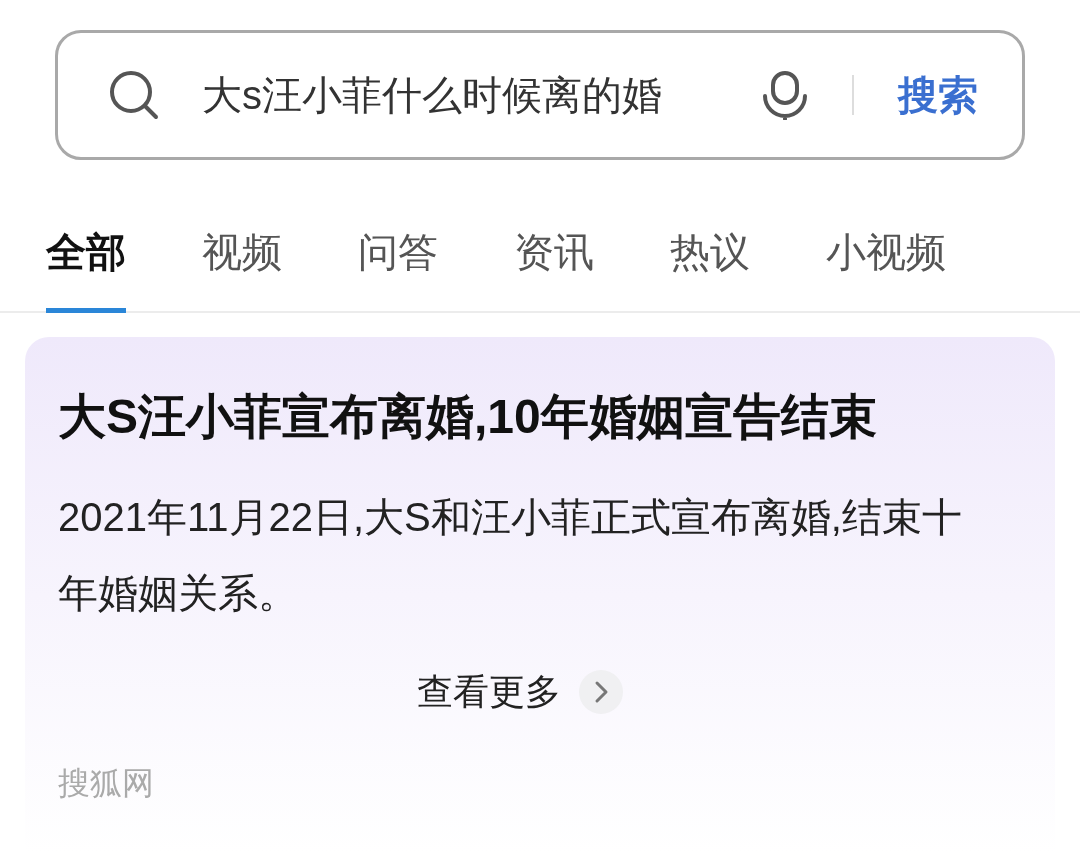 The image size is (1080, 864). What do you see at coordinates (86, 267) in the screenshot?
I see `tab: 全部` at bounding box center [86, 267].